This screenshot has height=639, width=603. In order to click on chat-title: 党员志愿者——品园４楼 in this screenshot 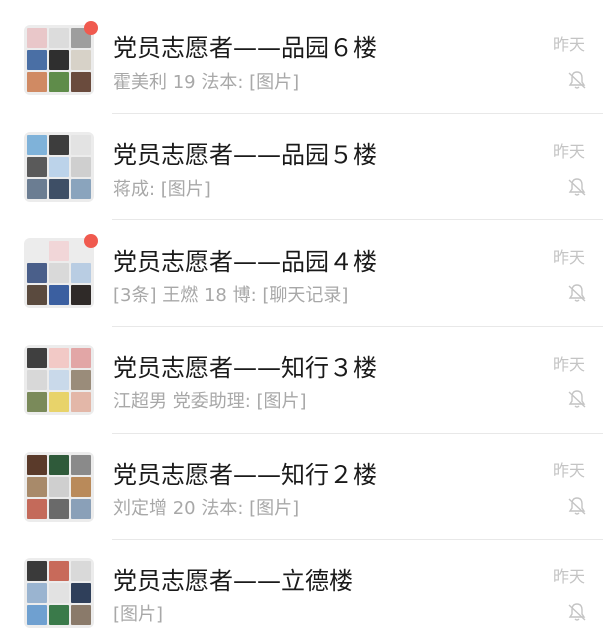, I will do `click(245, 262)`.